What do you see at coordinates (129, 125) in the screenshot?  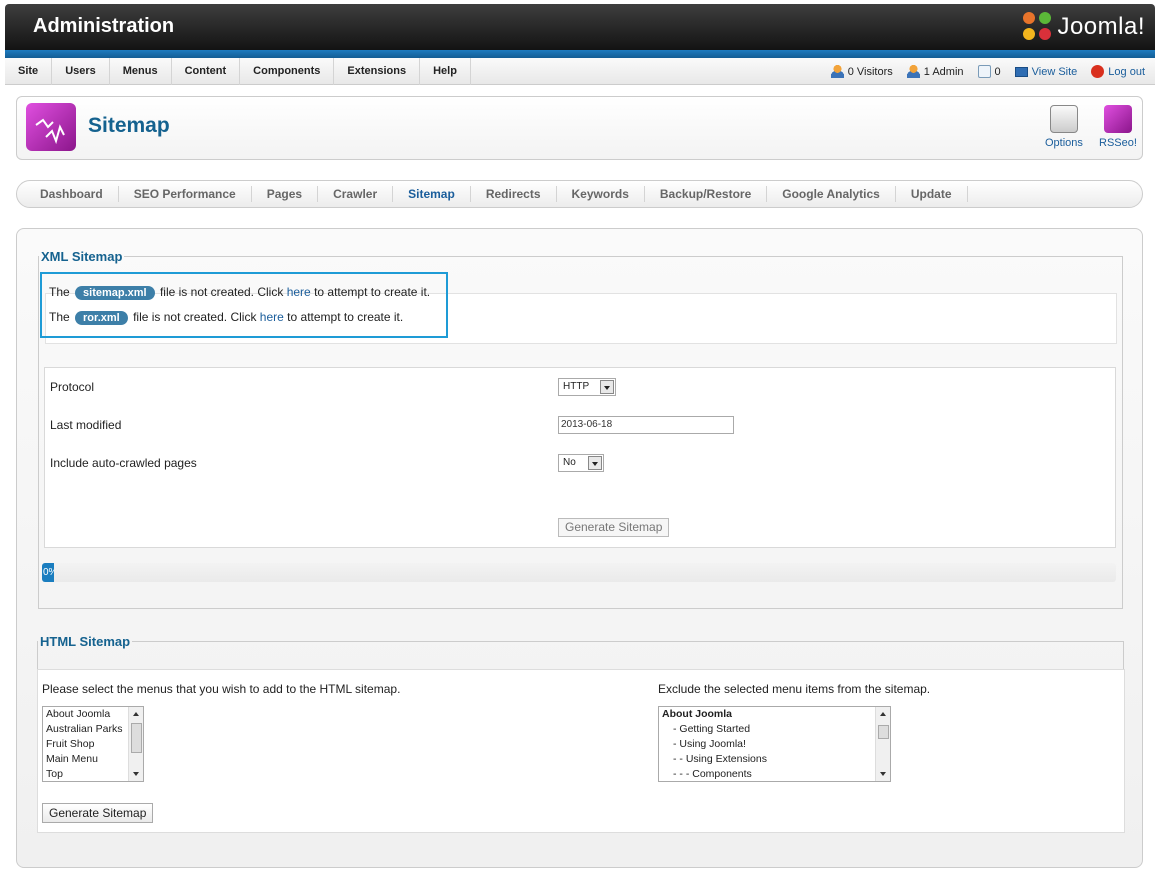 I see `page-title: Sitemap` at bounding box center [129, 125].